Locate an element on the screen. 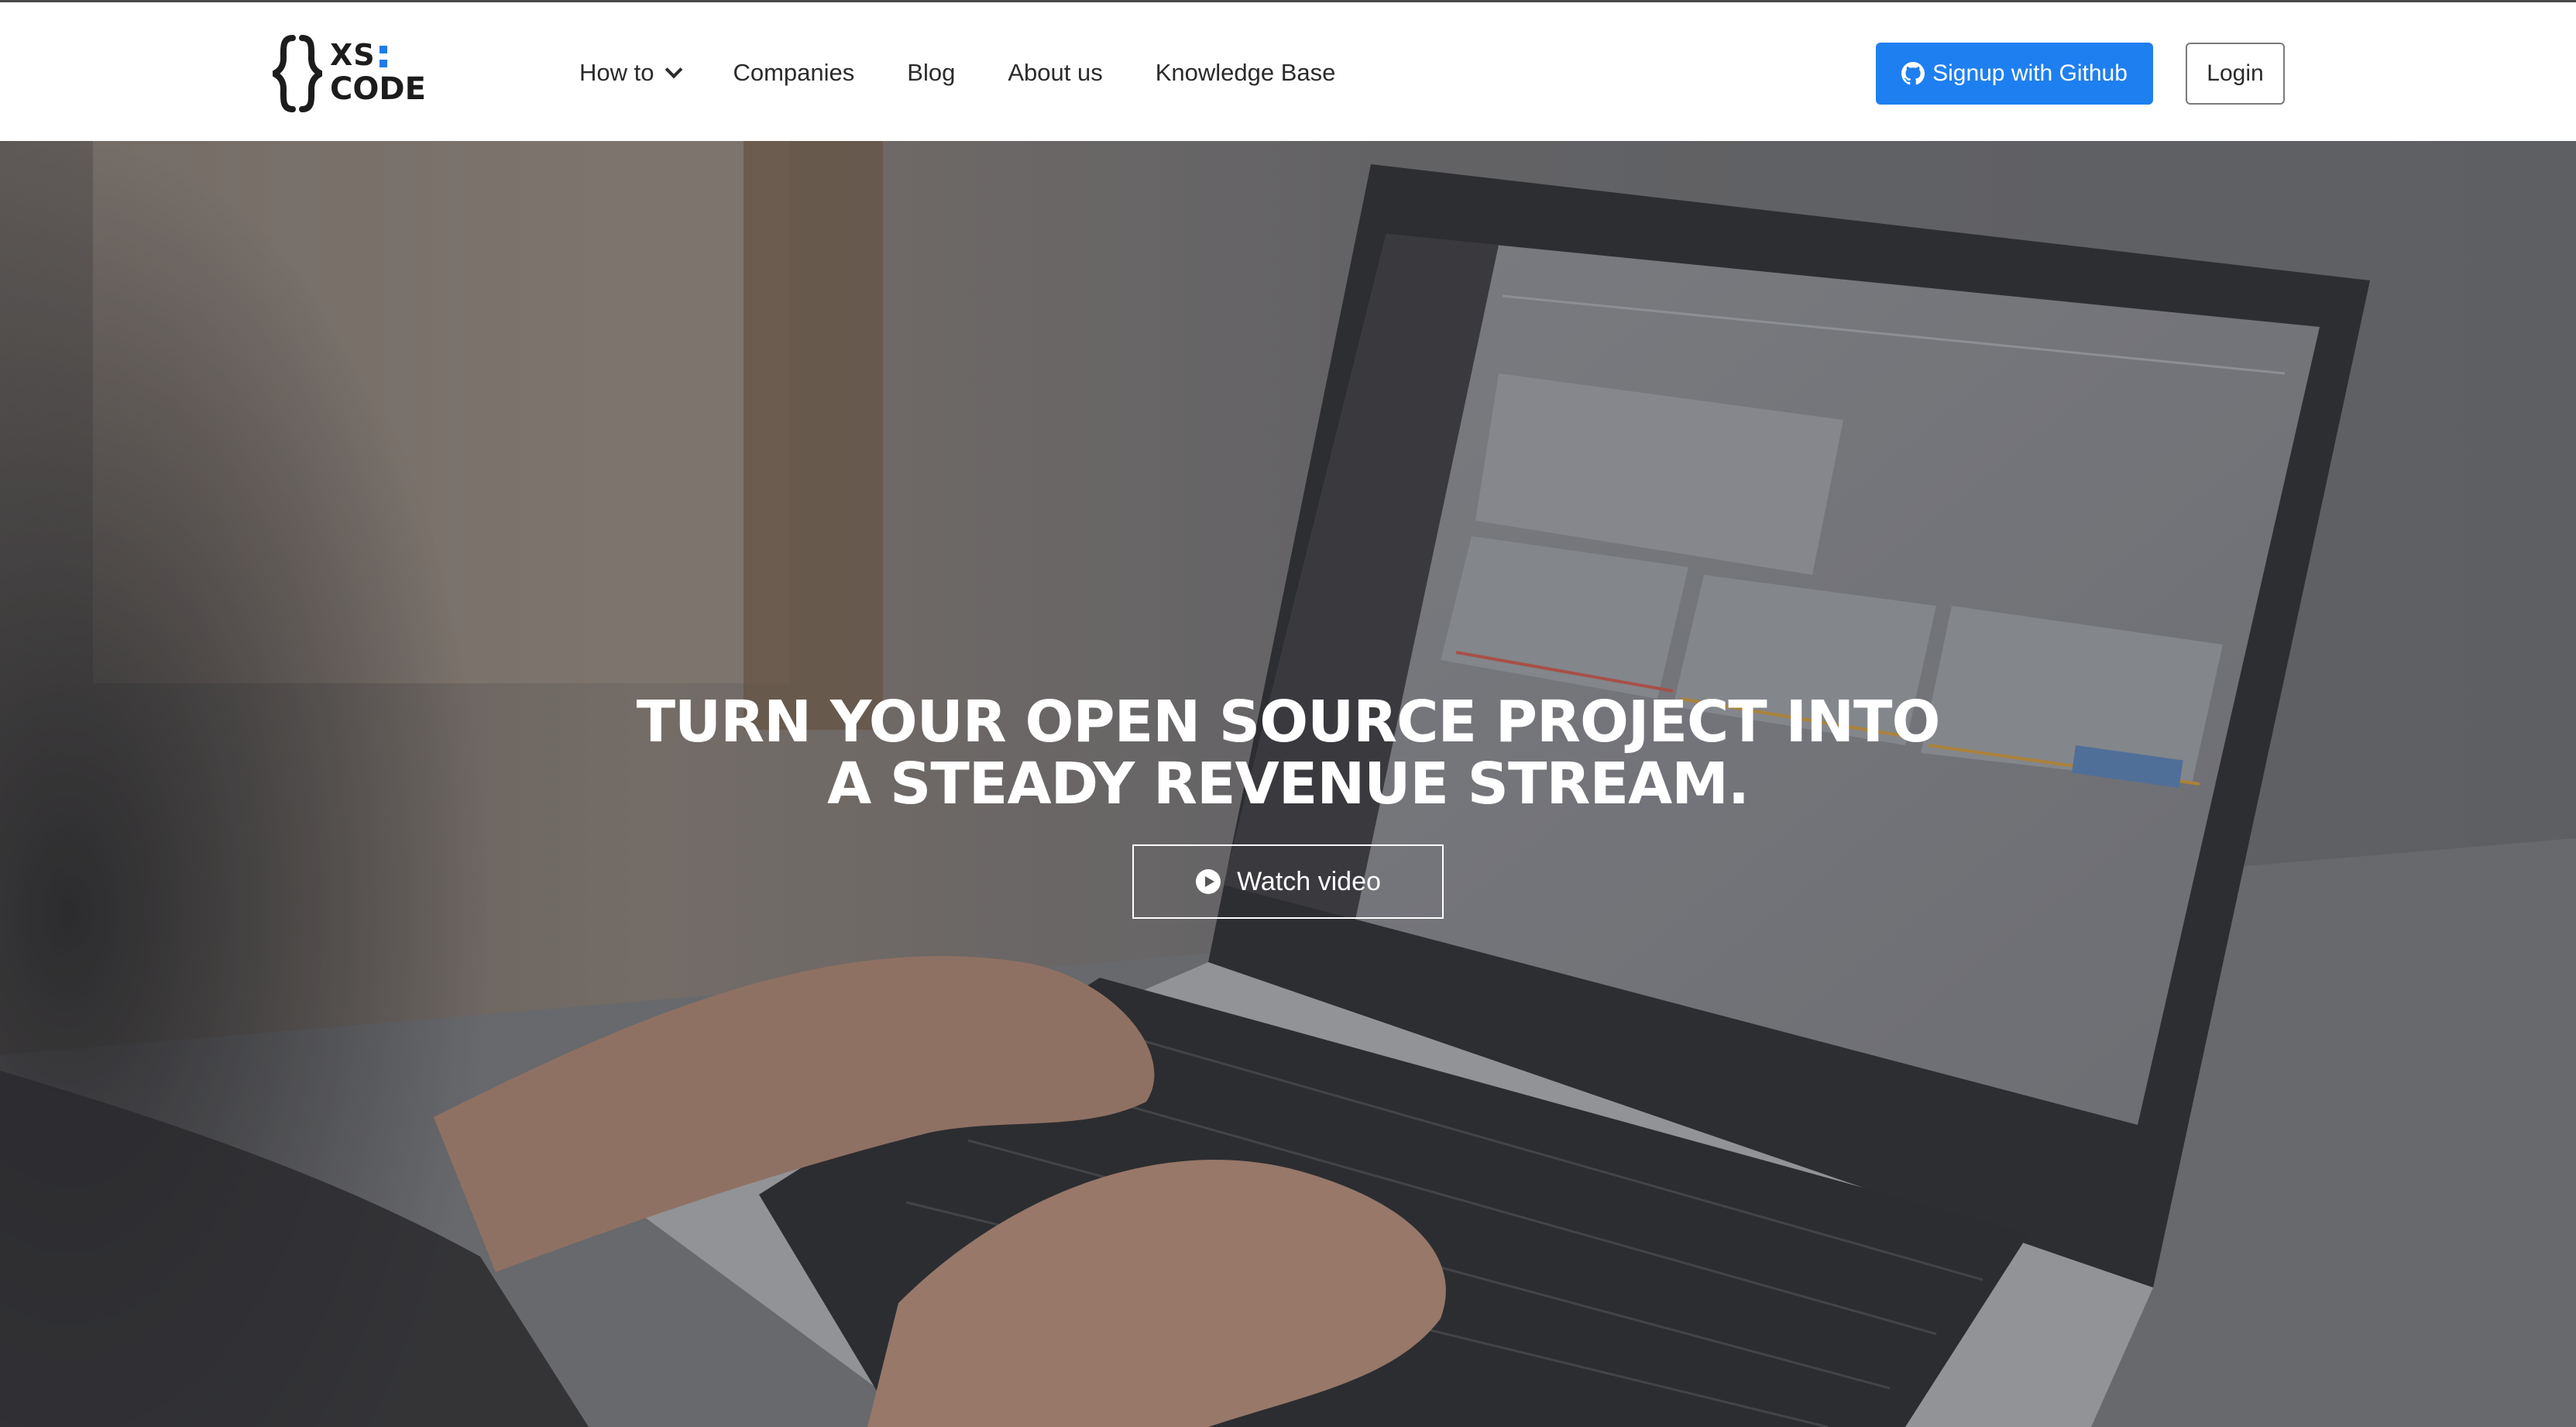  chevron-down-icon is located at coordinates (674, 69).